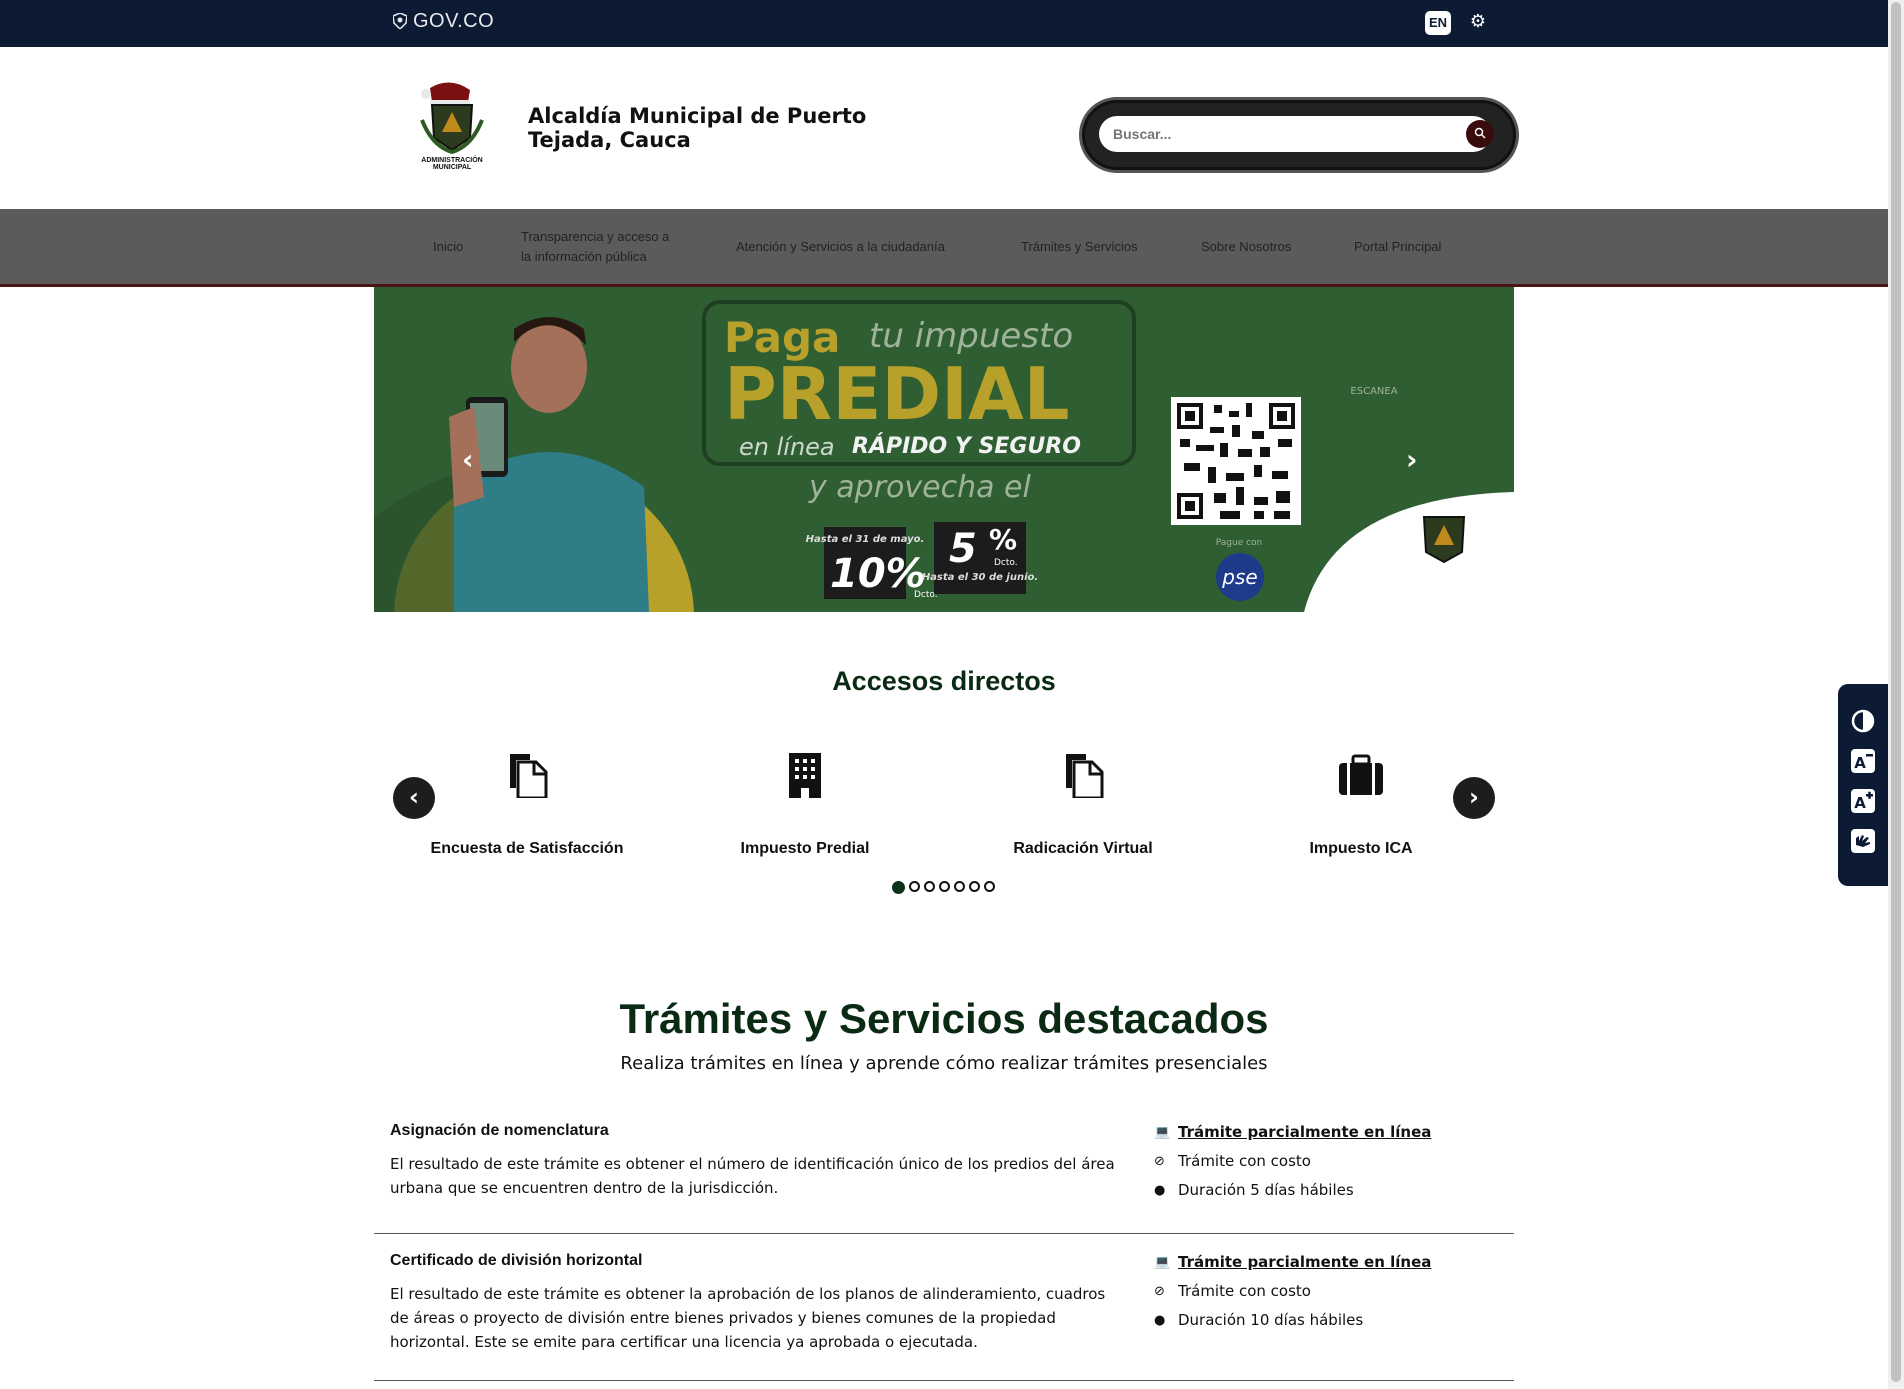 The image size is (1904, 1389). I want to click on acceso-label: Impuesto ICA, so click(1361, 848).